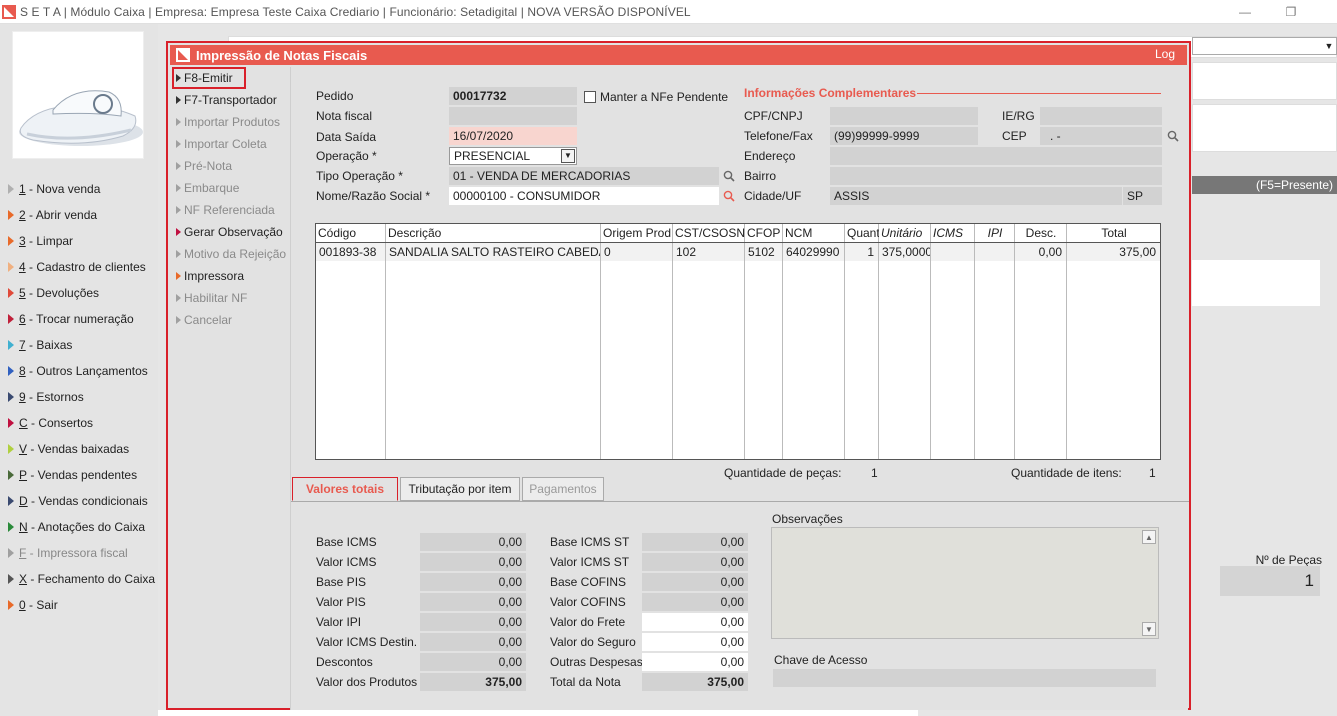 This screenshot has width=1337, height=716. Describe the element at coordinates (79, 189) in the screenshot. I see `sidebar-item-1: 1 - Nova venda` at that location.